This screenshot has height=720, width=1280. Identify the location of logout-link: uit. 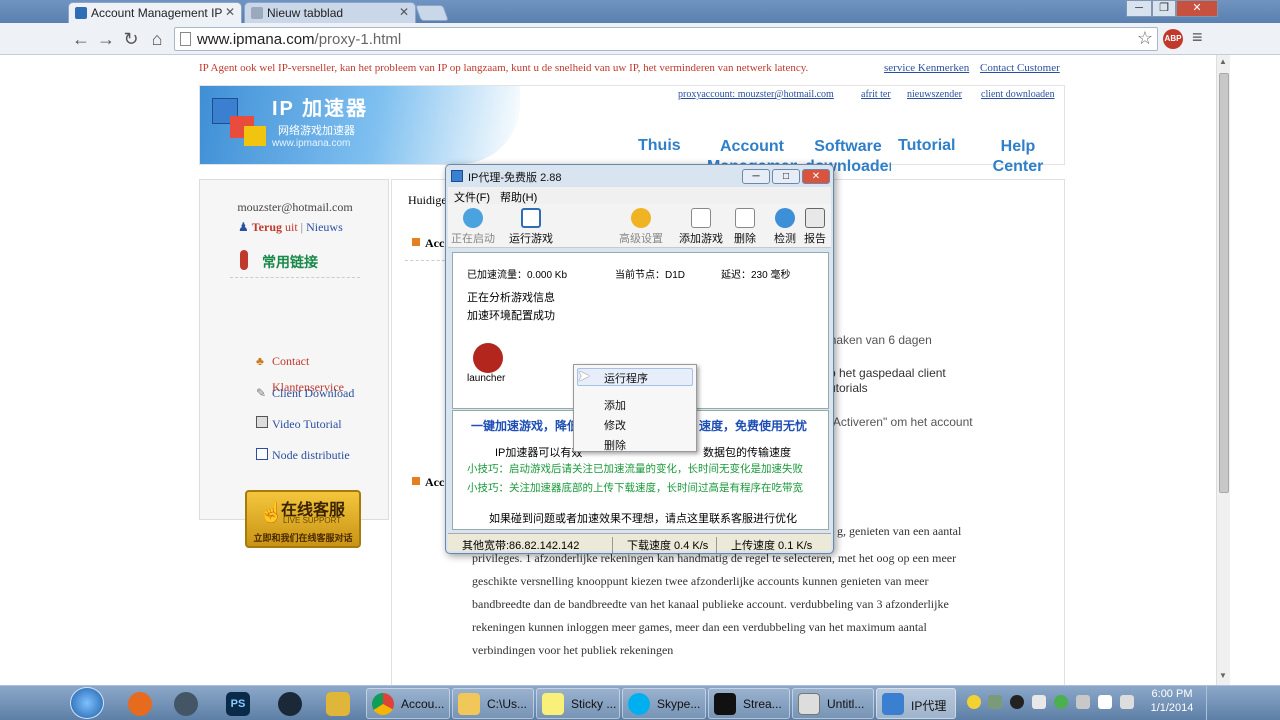
(291, 227).